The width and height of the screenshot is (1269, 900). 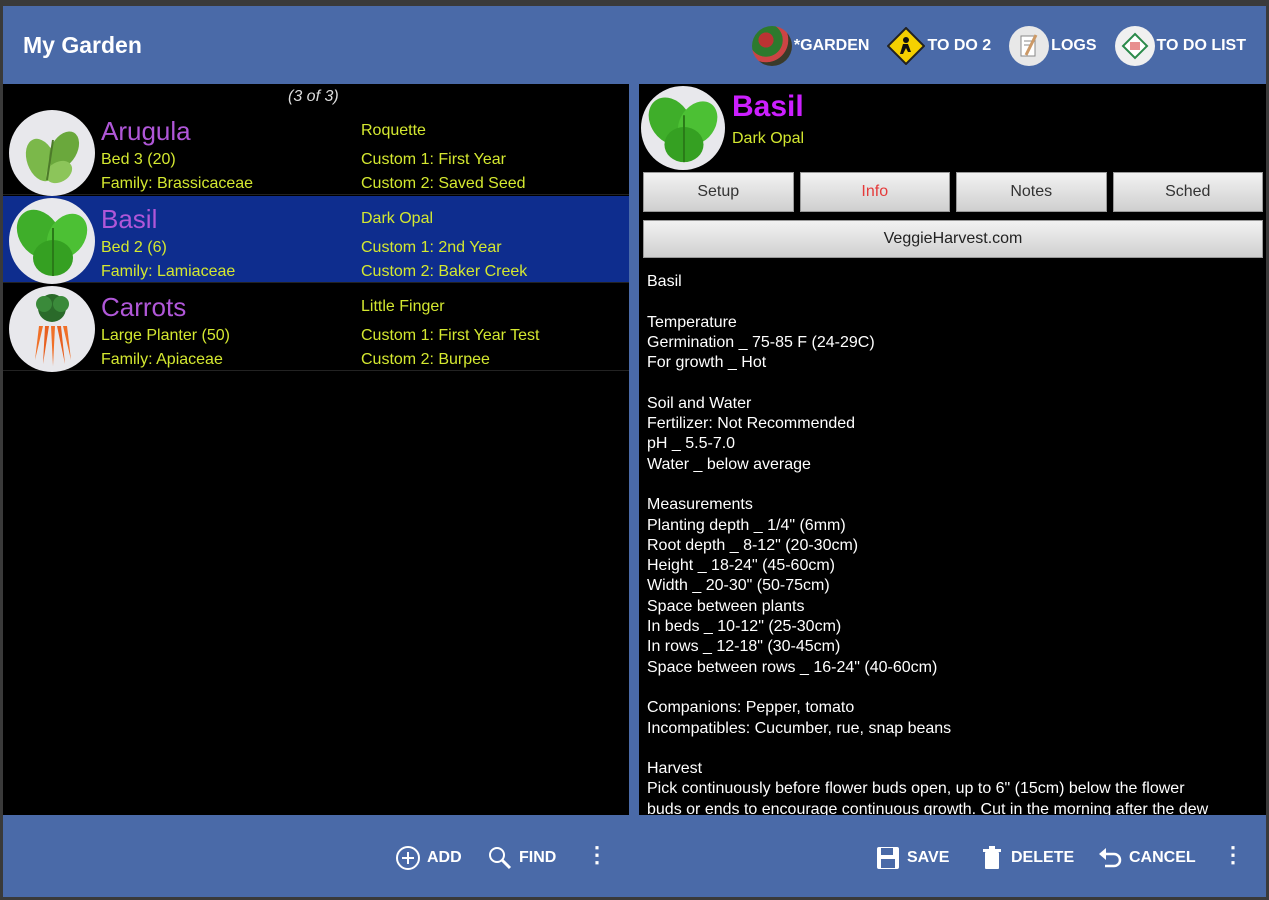 What do you see at coordinates (597, 855) in the screenshot?
I see `left-overflow-menu-icon: ⋮` at bounding box center [597, 855].